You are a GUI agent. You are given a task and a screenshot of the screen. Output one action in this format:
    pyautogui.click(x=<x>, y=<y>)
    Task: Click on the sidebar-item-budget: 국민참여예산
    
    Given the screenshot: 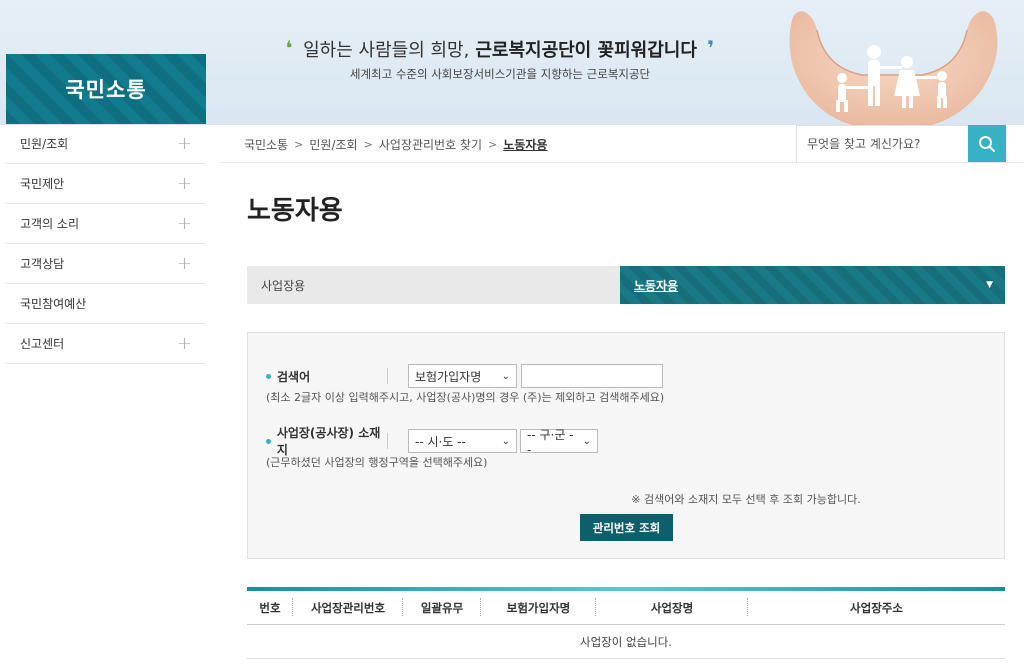 What is the action you would take?
    pyautogui.click(x=106, y=304)
    